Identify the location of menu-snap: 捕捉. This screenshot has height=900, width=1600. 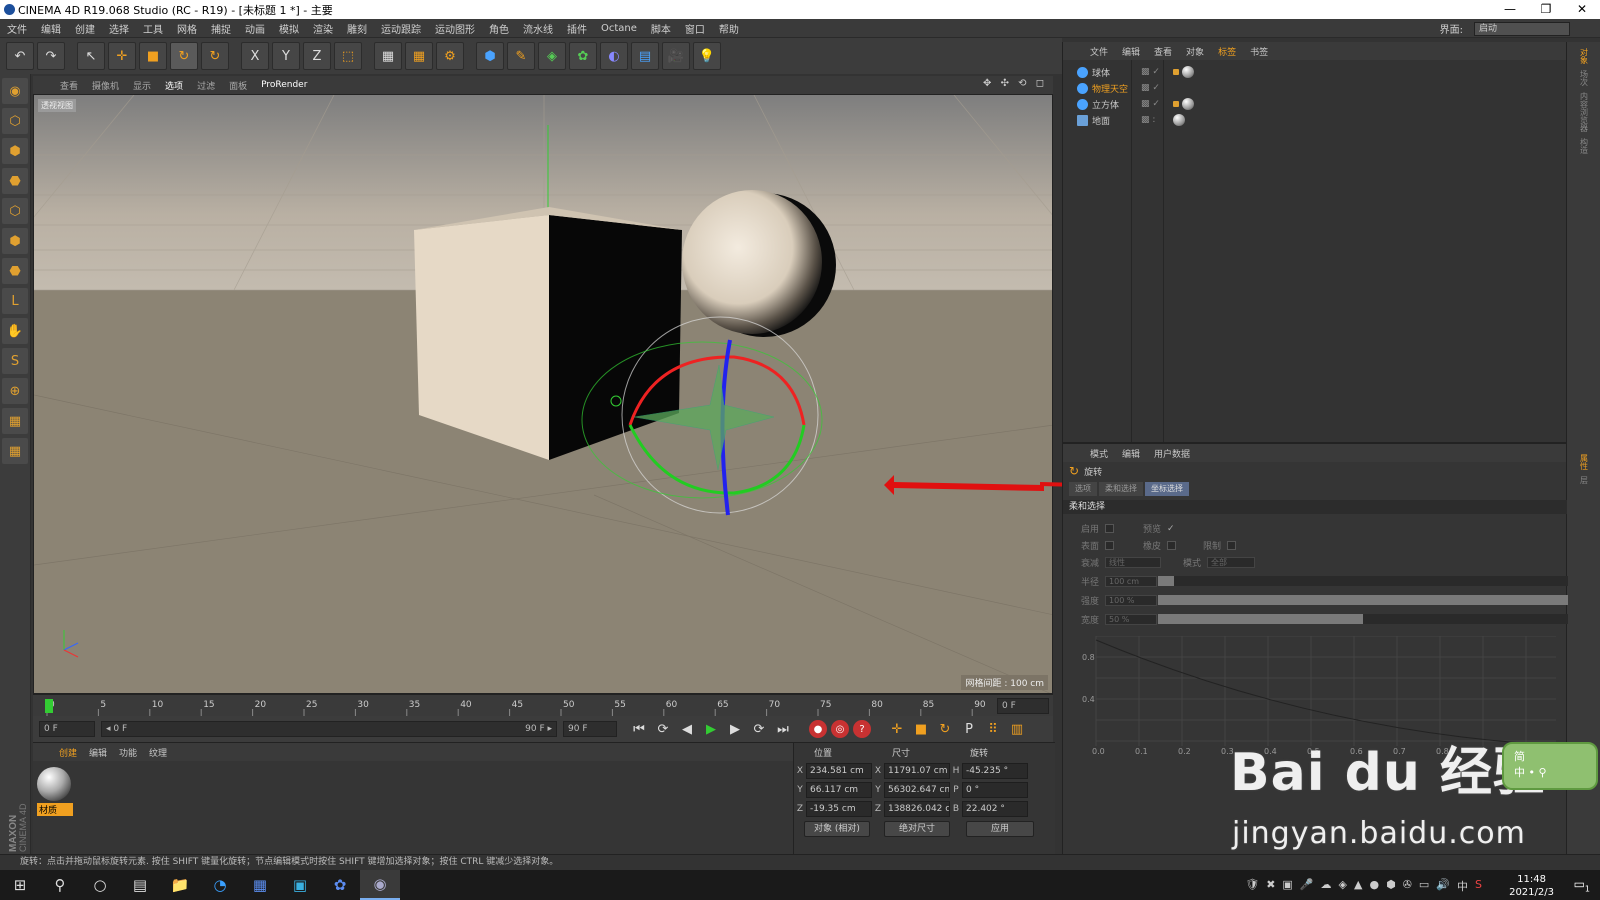
(221, 28).